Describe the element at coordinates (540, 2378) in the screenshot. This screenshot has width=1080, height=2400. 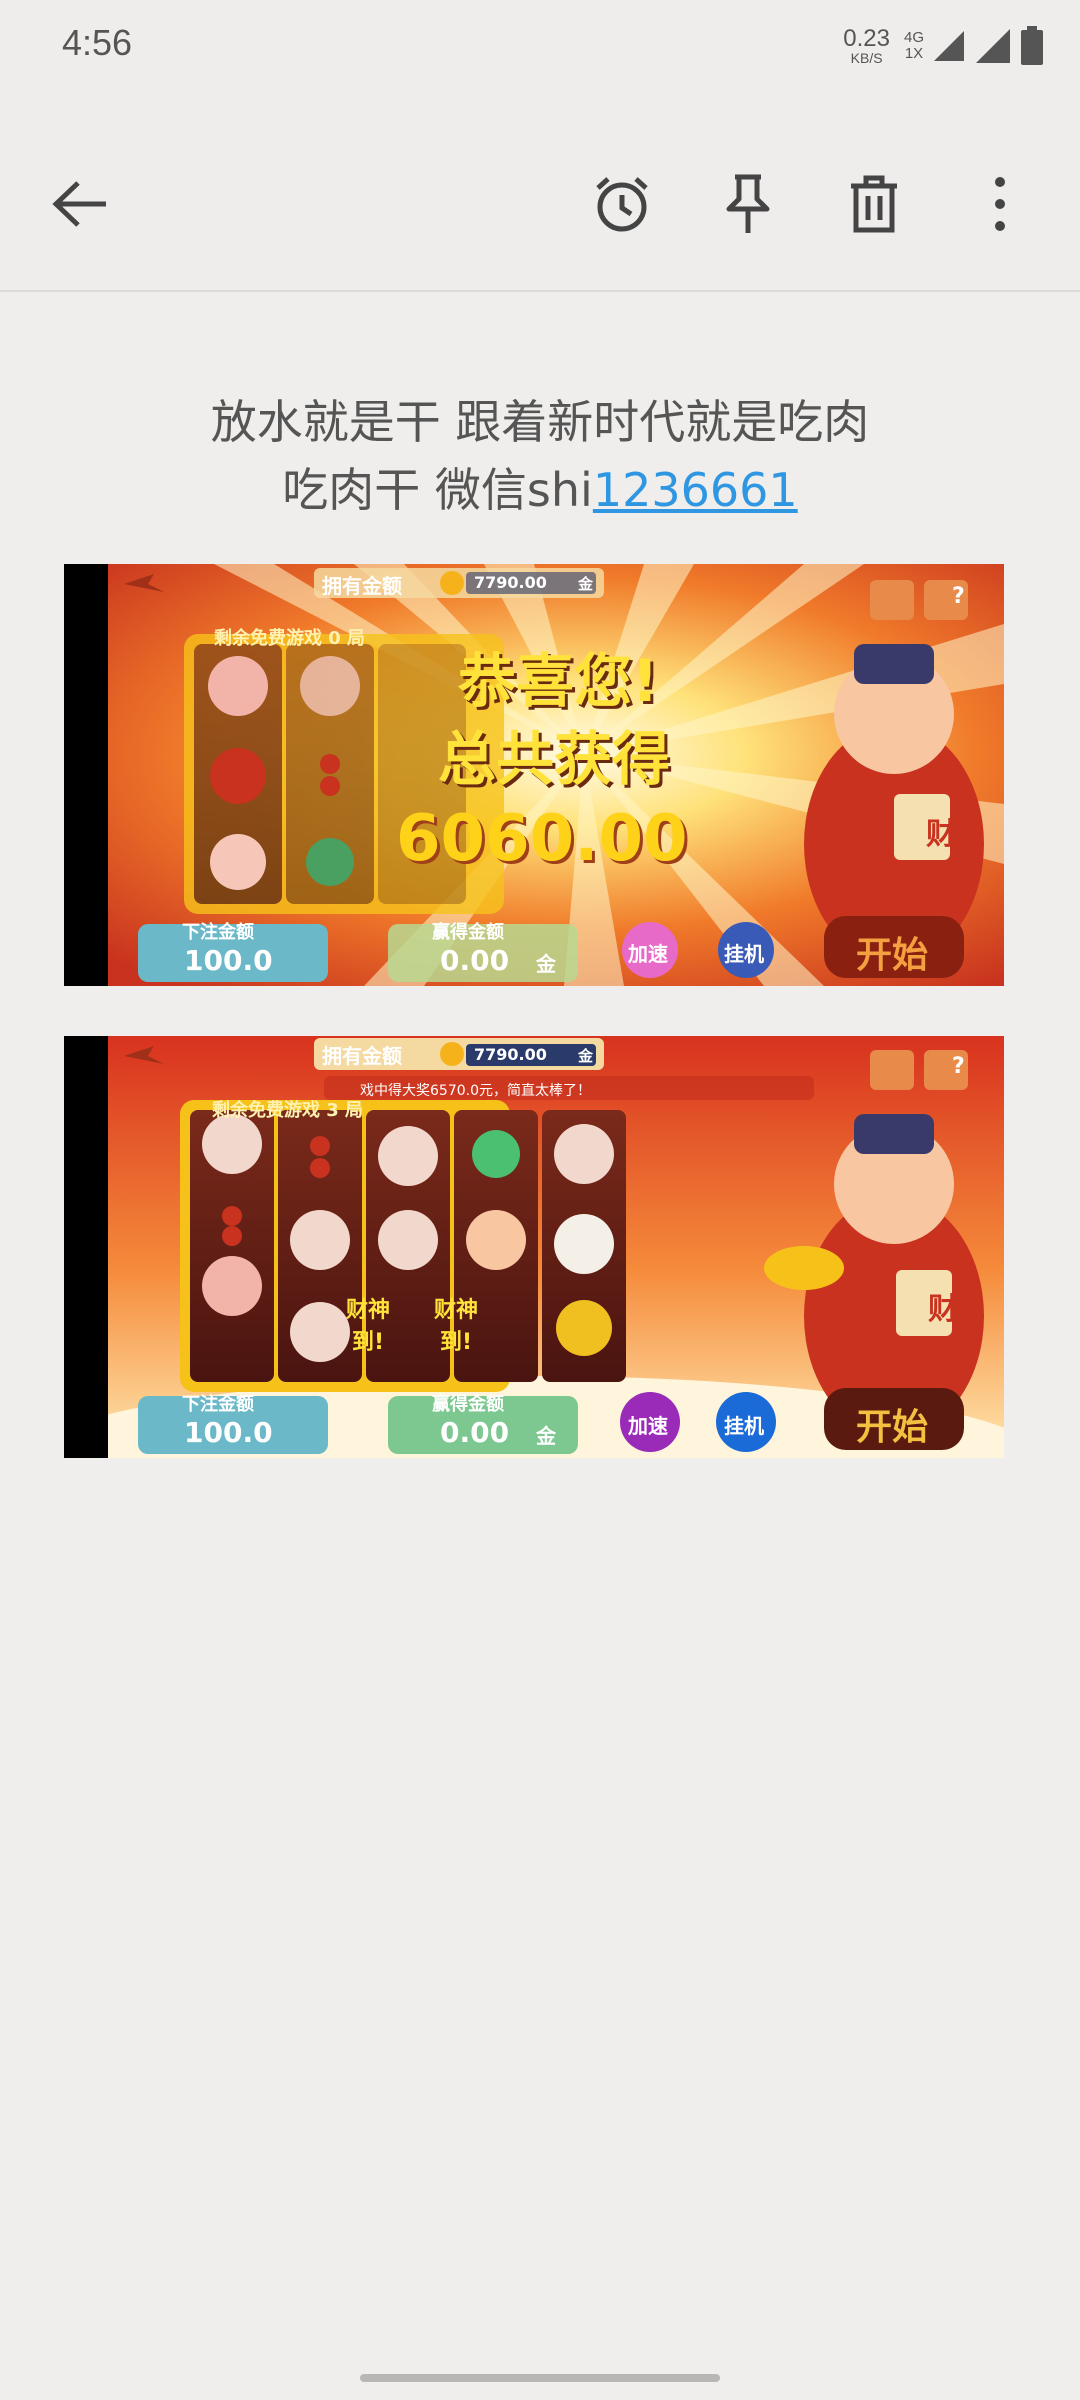
I see `home-indicator` at that location.